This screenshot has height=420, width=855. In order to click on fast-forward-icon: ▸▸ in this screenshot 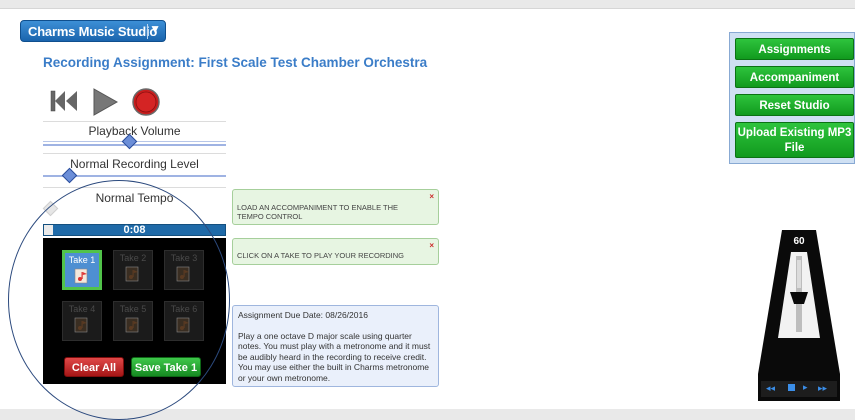, I will do `click(822, 388)`.